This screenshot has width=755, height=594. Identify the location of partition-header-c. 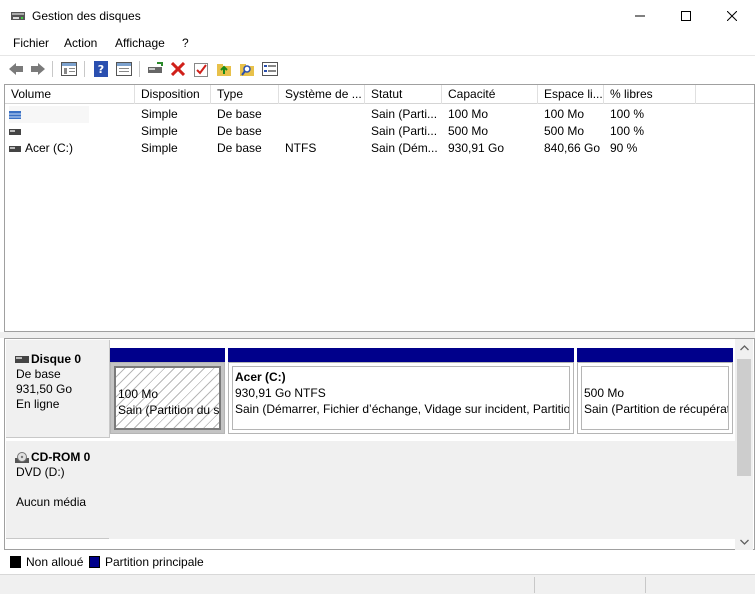
(401, 355).